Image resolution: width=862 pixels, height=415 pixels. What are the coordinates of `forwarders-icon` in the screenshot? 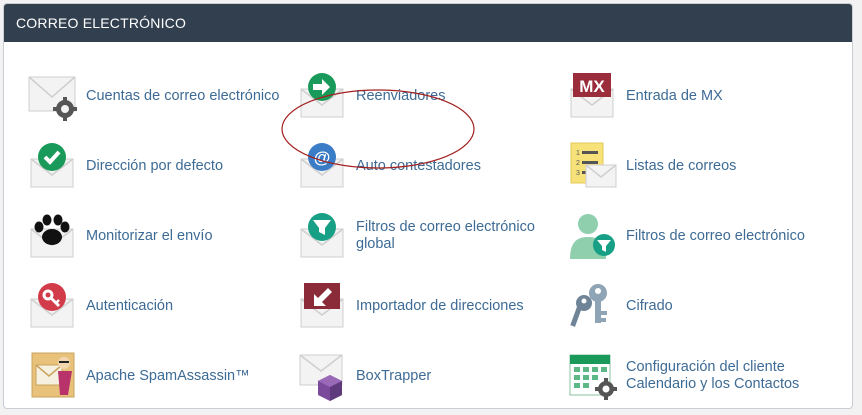 It's located at (322, 95).